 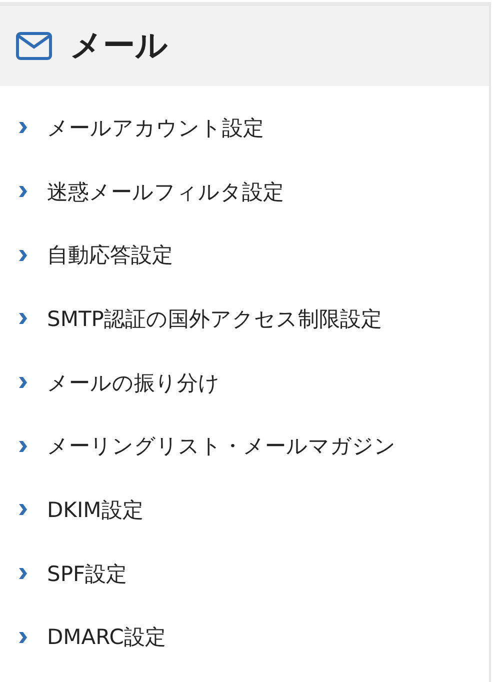 What do you see at coordinates (34, 46) in the screenshot?
I see `mail-icon` at bounding box center [34, 46].